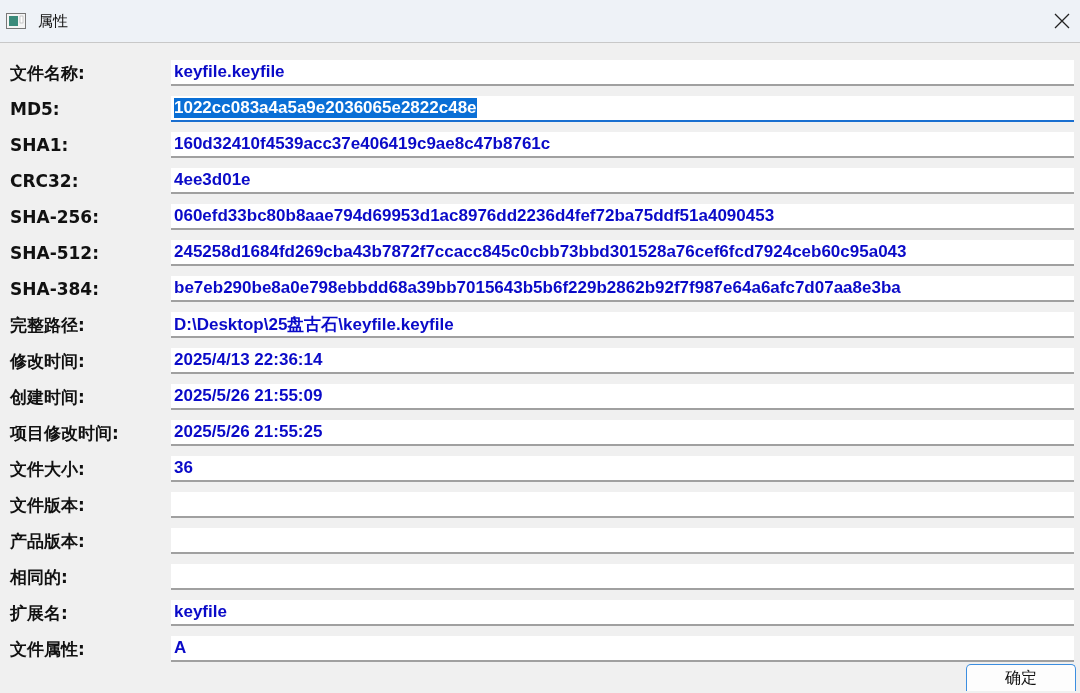  I want to click on value-field: 2025/4/13 22:36:14, so click(622, 361).